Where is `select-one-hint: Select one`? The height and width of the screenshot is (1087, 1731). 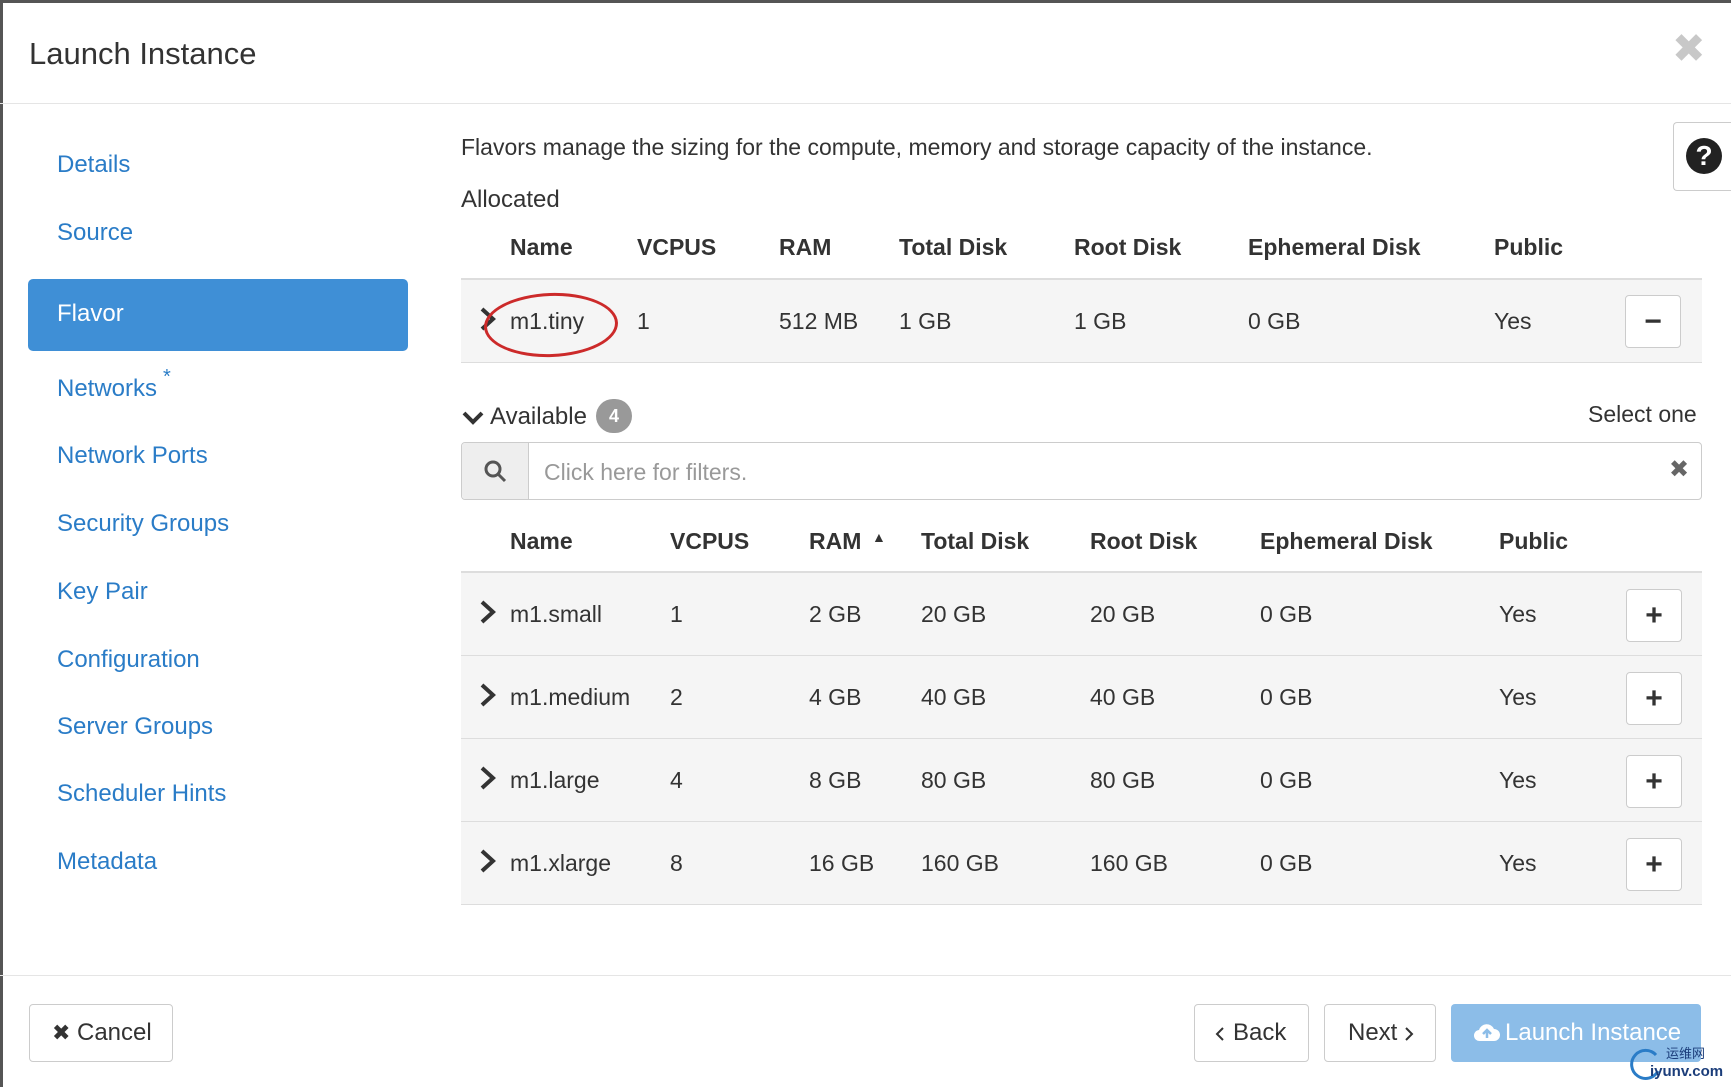
select-one-hint: Select one is located at coordinates (1642, 414).